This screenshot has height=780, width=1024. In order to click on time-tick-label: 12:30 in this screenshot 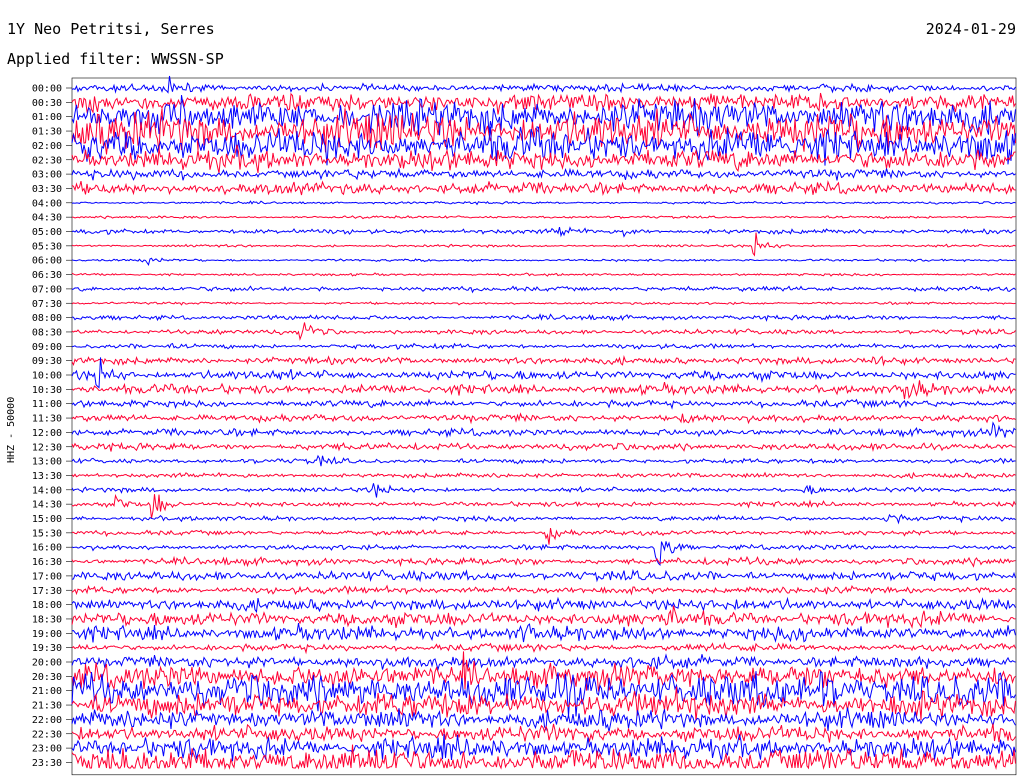, I will do `click(47, 447)`.